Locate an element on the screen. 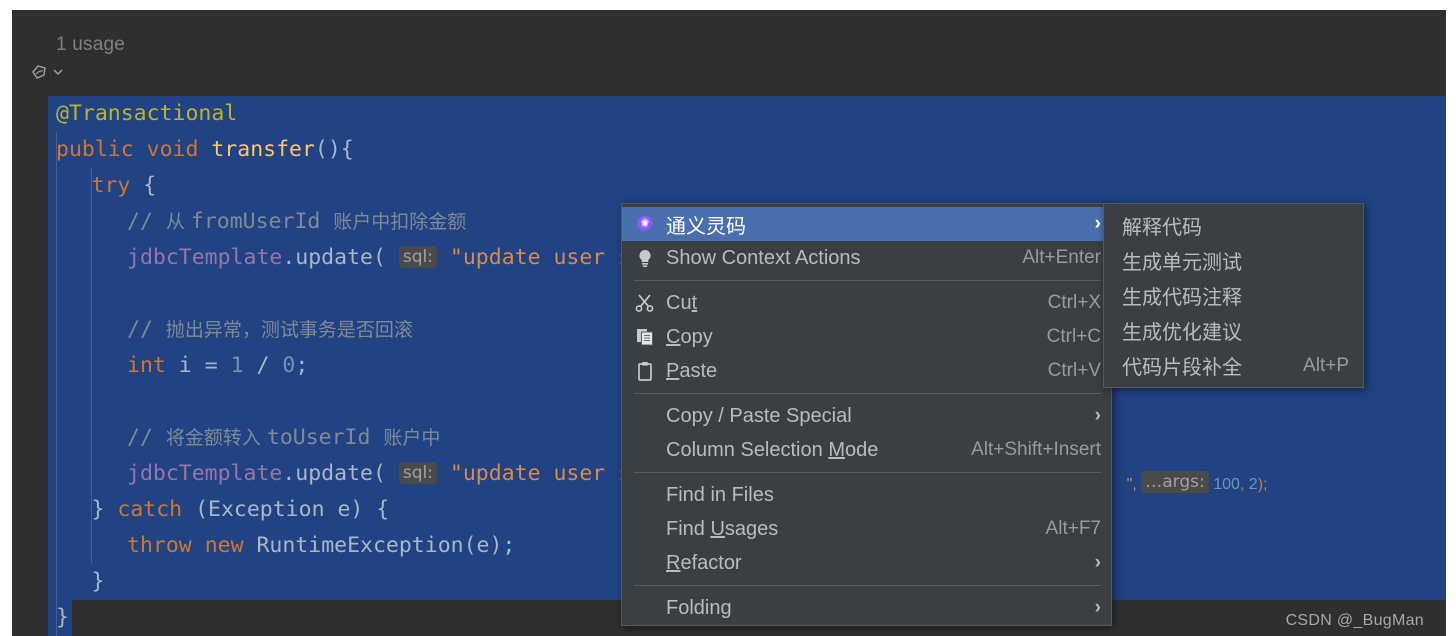  submenu-item-label: 解释代码 is located at coordinates (1162, 227).